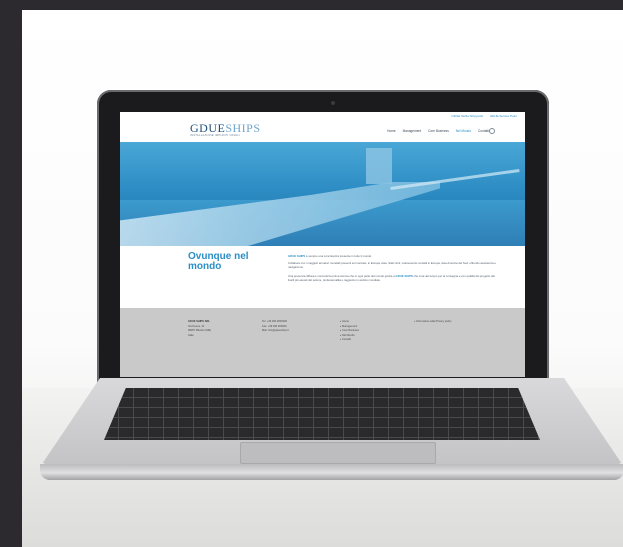  I want to click on laptop-trackpad, so click(338, 453).